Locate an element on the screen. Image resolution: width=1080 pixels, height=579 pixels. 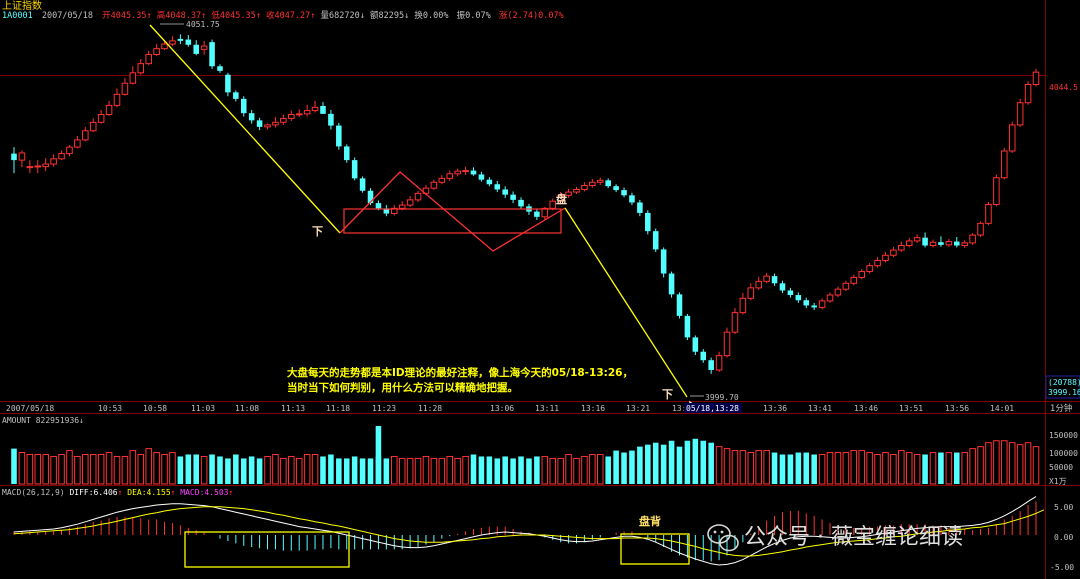
amount-tick-3: 50000 is located at coordinates (1061, 467).